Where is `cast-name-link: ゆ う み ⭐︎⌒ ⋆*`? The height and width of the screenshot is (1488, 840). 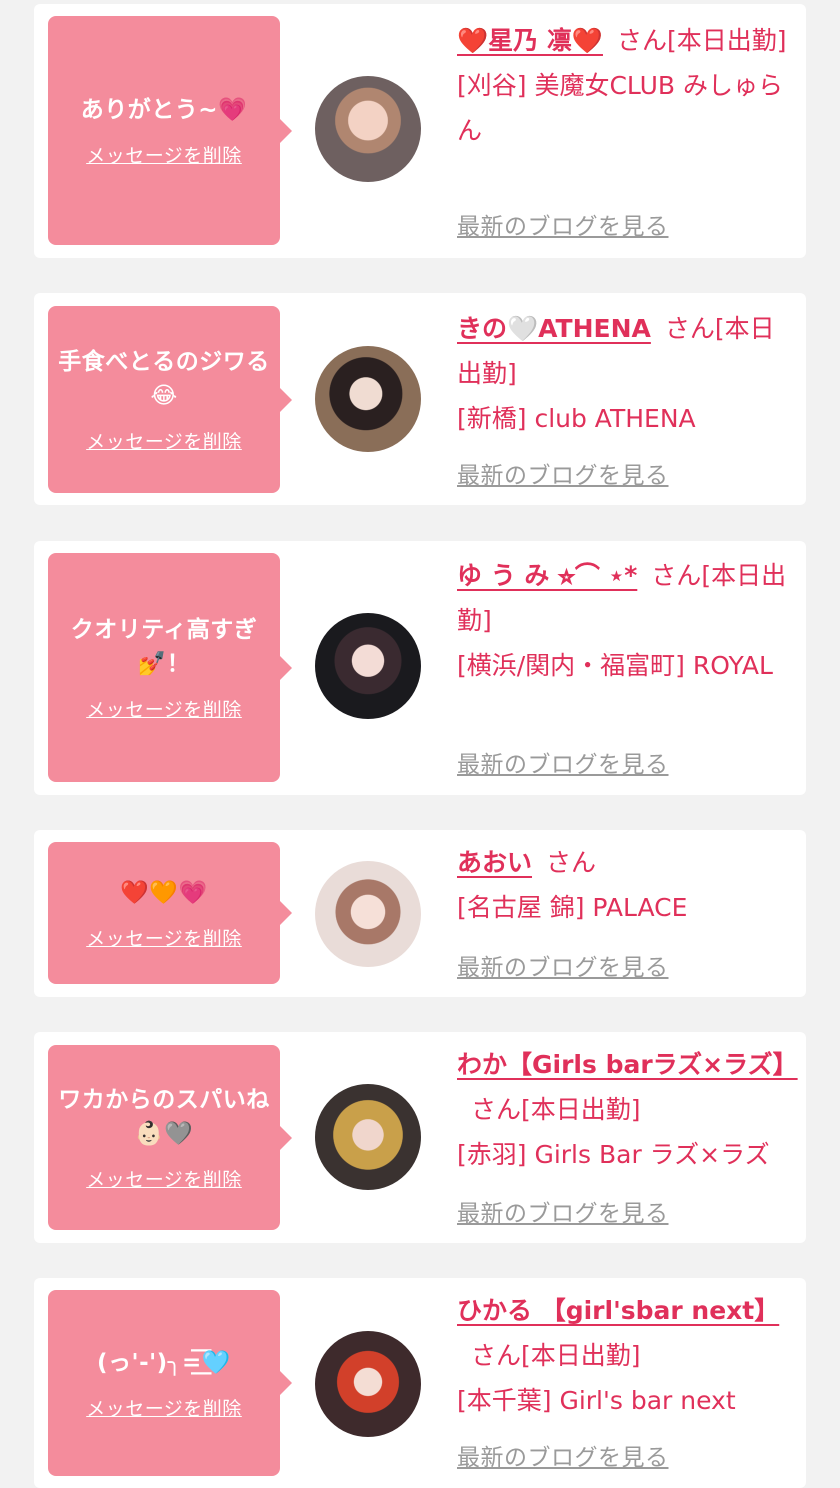
cast-name-link: ゆ う み ⭐︎⌒ ⋆* is located at coordinates (547, 575).